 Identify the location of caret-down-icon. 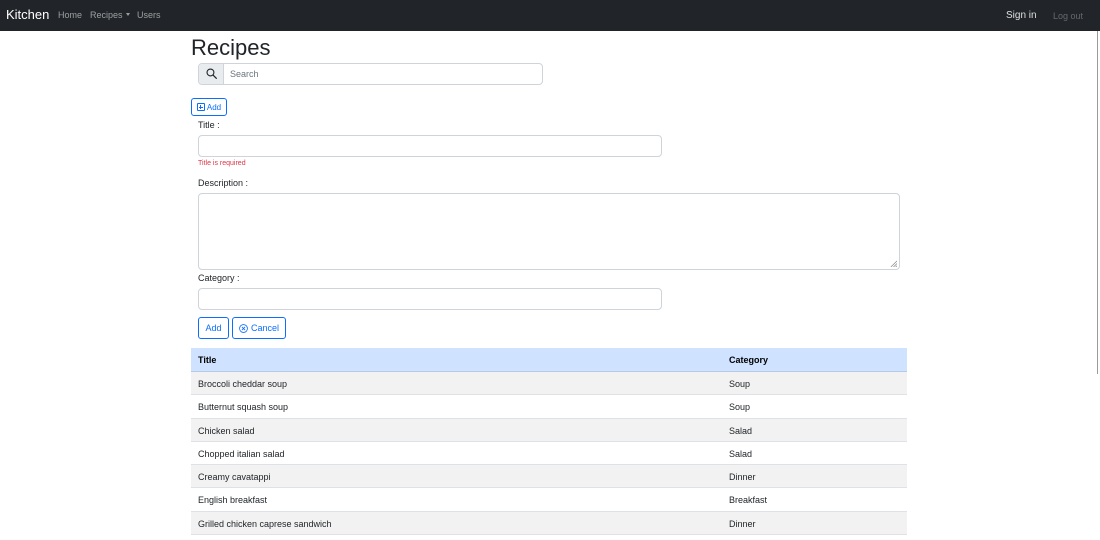
(127, 14).